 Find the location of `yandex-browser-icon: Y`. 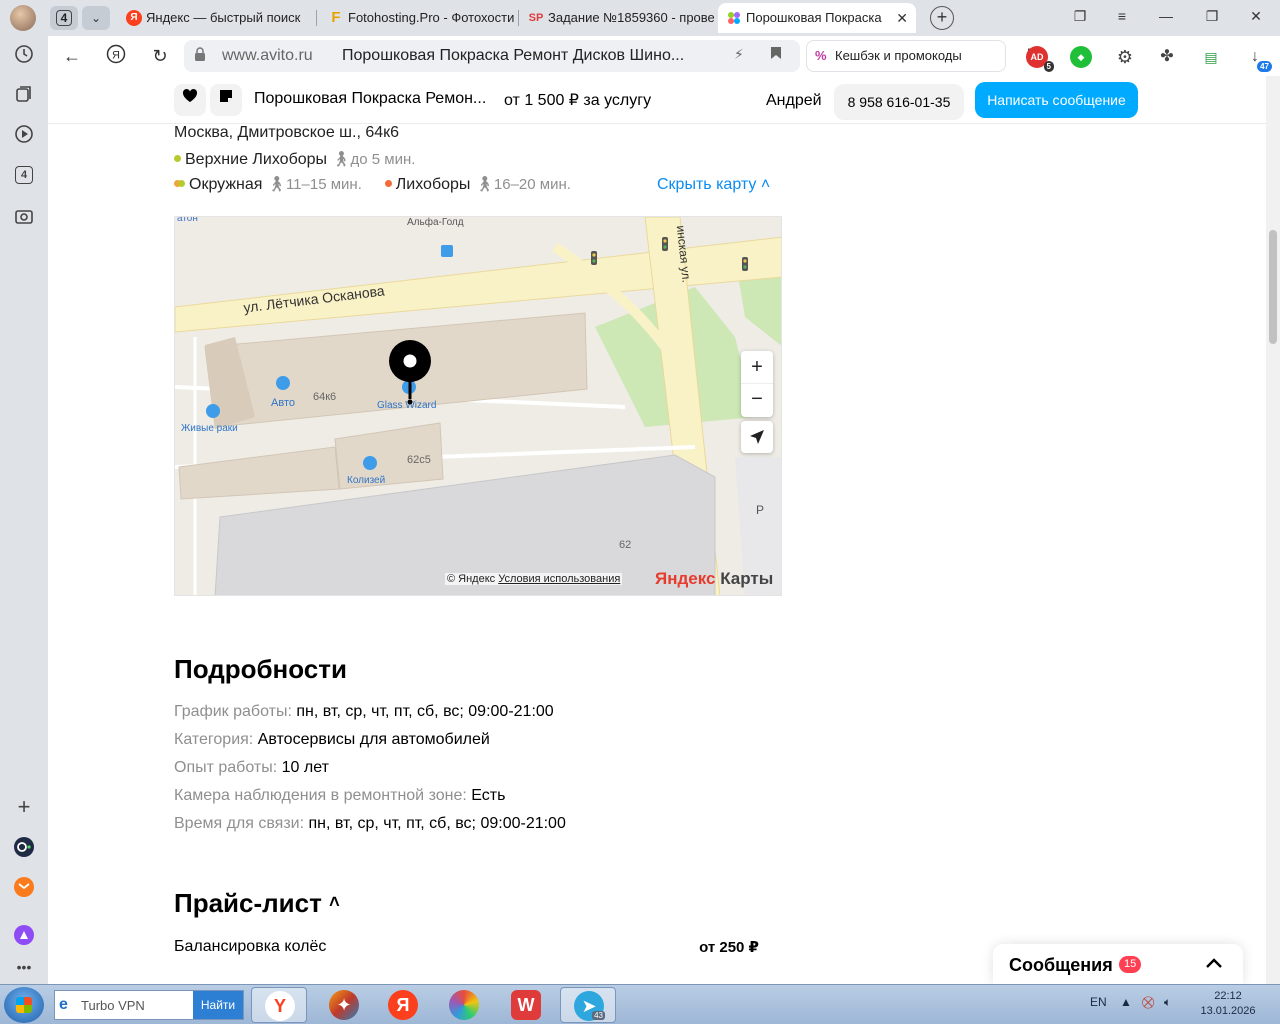

yandex-browser-icon: Y is located at coordinates (280, 1006).